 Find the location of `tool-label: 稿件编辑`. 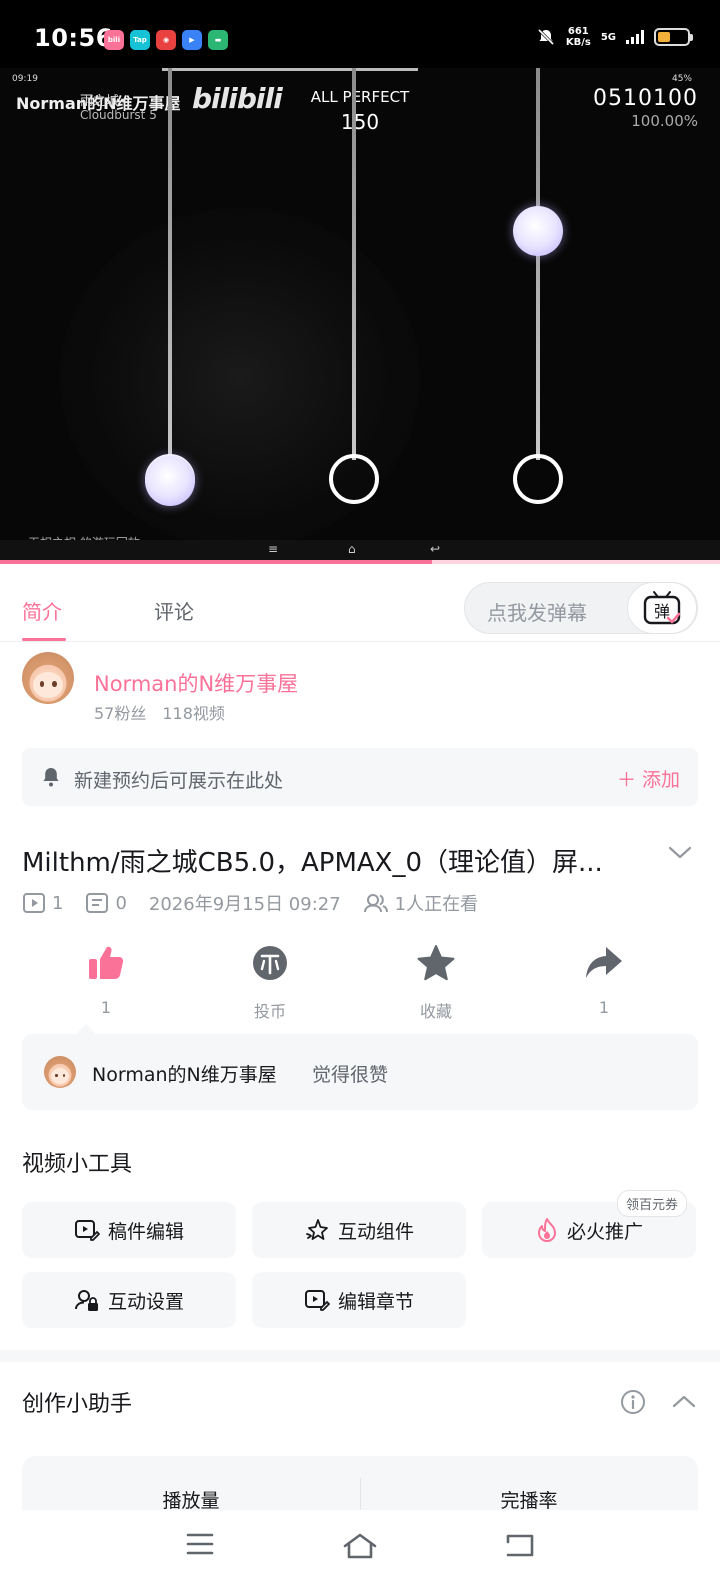

tool-label: 稿件编辑 is located at coordinates (145, 1231).